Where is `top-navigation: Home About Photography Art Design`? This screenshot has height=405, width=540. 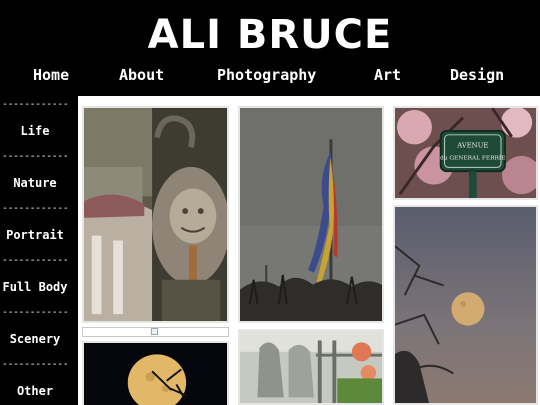 top-navigation: Home About Photography Art Design is located at coordinates (270, 76).